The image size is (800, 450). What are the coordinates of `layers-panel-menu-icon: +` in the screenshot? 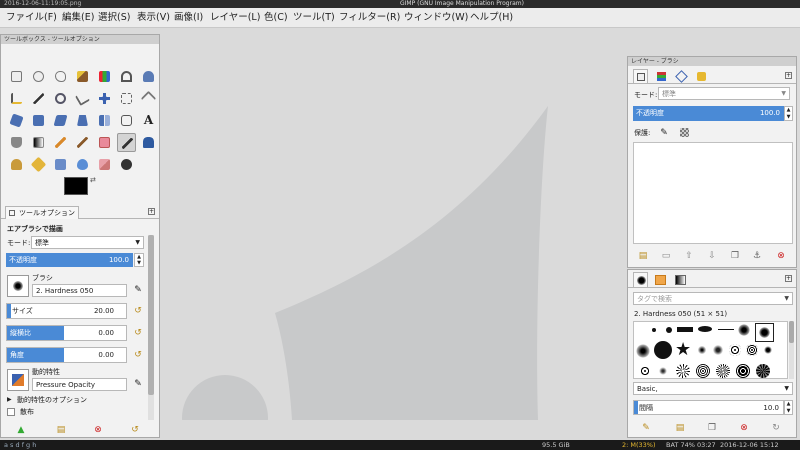 It's located at (788, 75).